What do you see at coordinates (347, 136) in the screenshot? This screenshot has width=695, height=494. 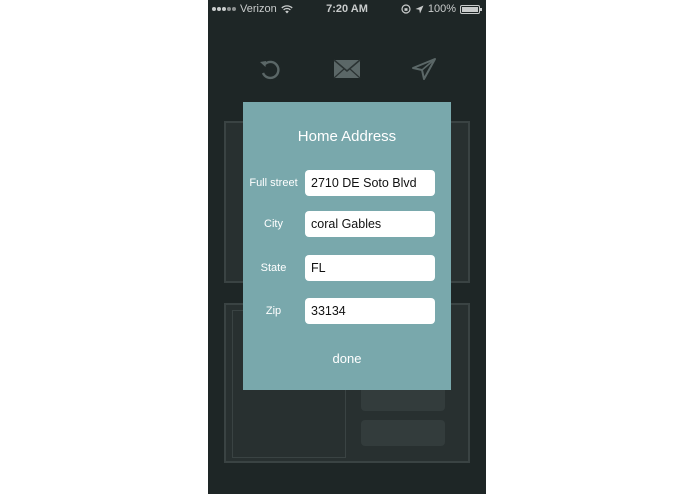 I see `dialog-title: Home Address` at bounding box center [347, 136].